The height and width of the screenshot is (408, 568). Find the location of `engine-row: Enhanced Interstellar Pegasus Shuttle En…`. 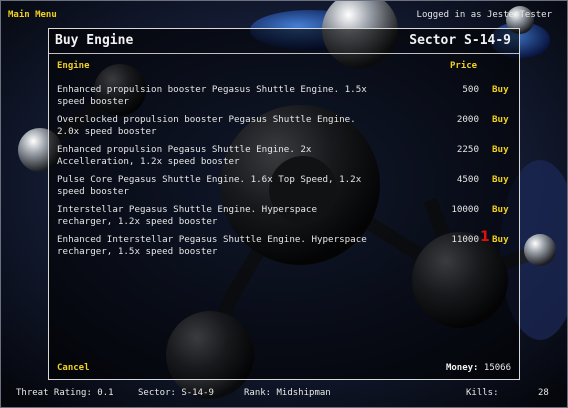

engine-row: Enhanced Interstellar Pegasus Shuttle En… is located at coordinates (284, 248).